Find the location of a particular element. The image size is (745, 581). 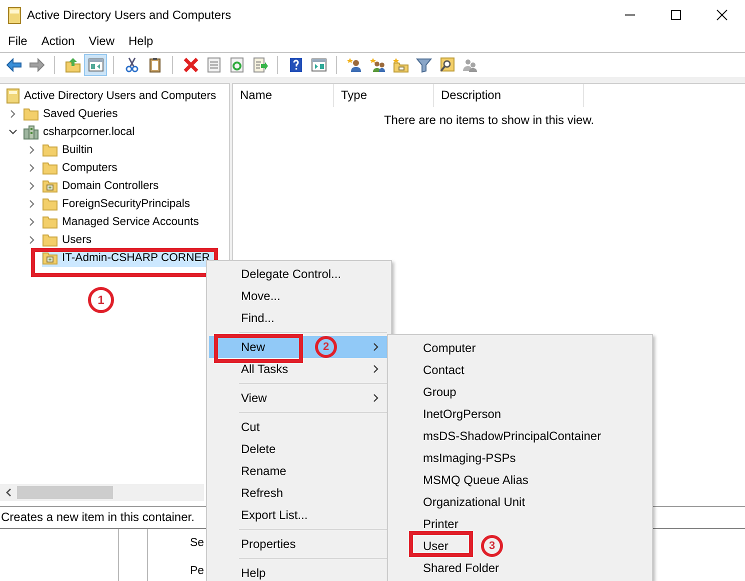

menu-item: Printer is located at coordinates (520, 524).